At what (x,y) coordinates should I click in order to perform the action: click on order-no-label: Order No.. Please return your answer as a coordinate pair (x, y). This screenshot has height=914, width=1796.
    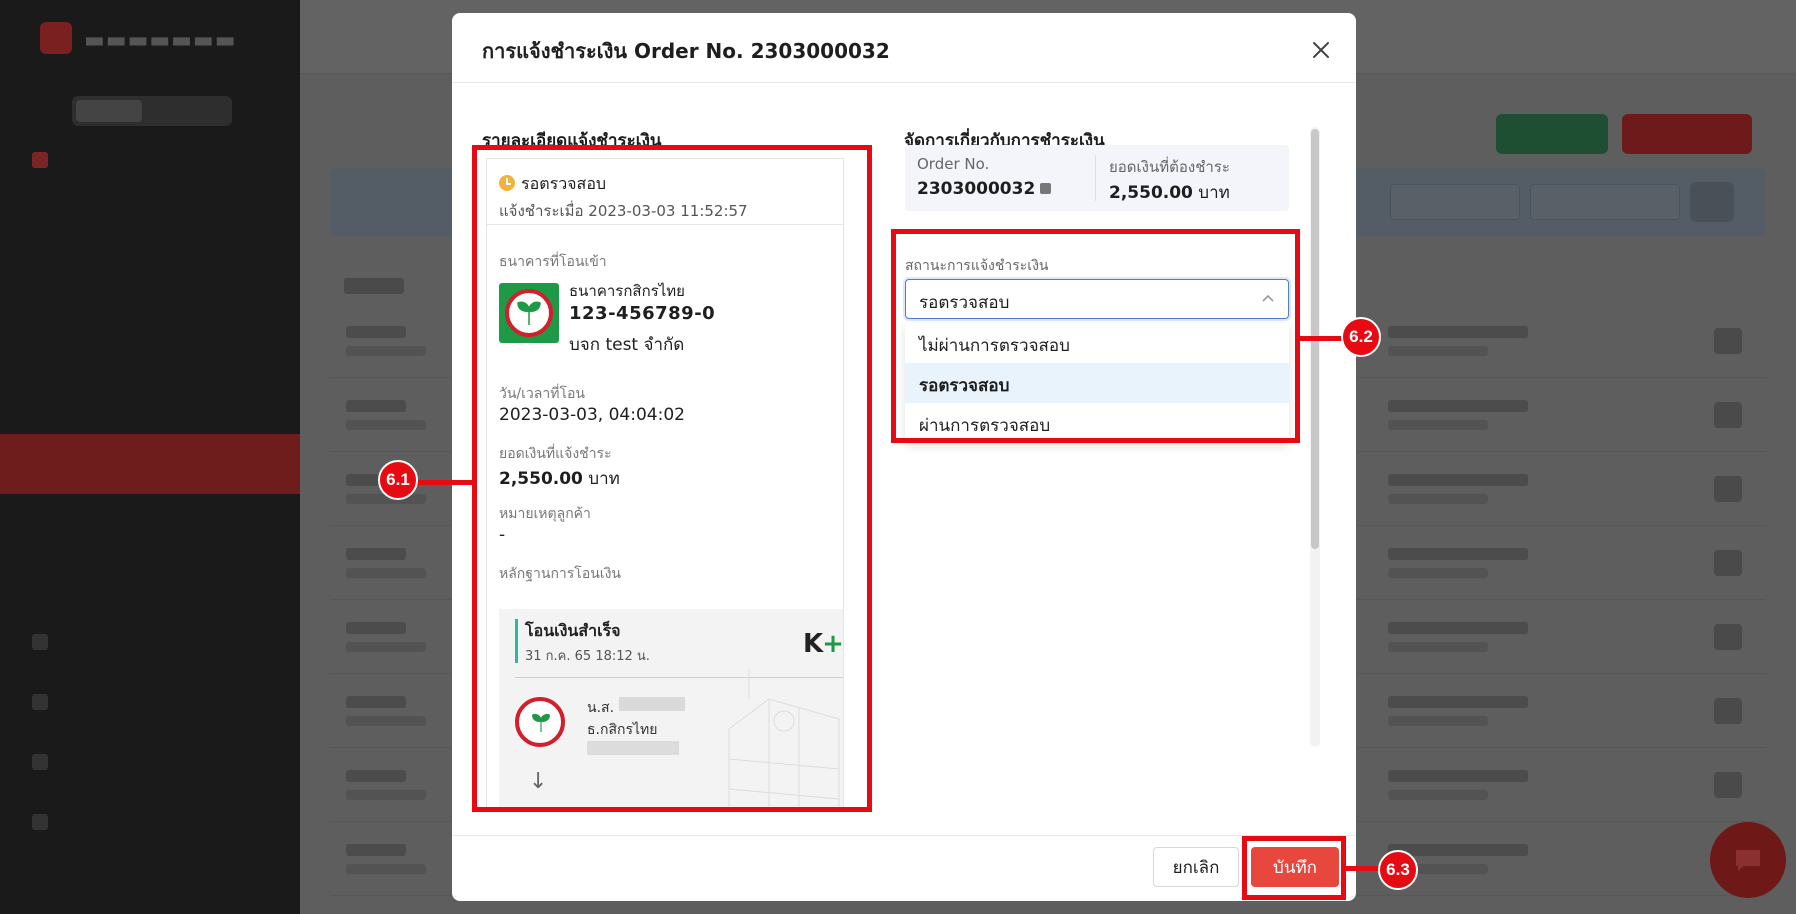
    Looking at the image, I should click on (953, 164).